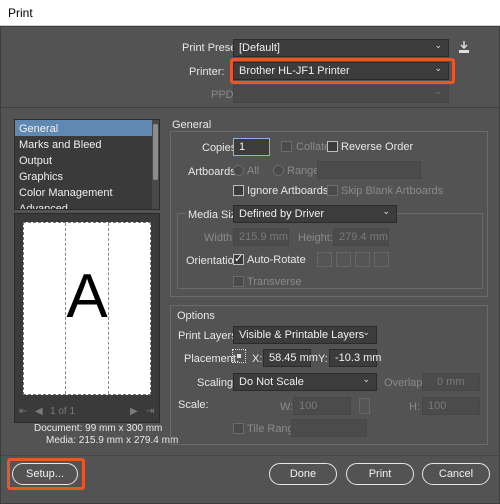 This screenshot has height=504, width=500. What do you see at coordinates (323, 359) in the screenshot?
I see `y-label: Y:` at bounding box center [323, 359].